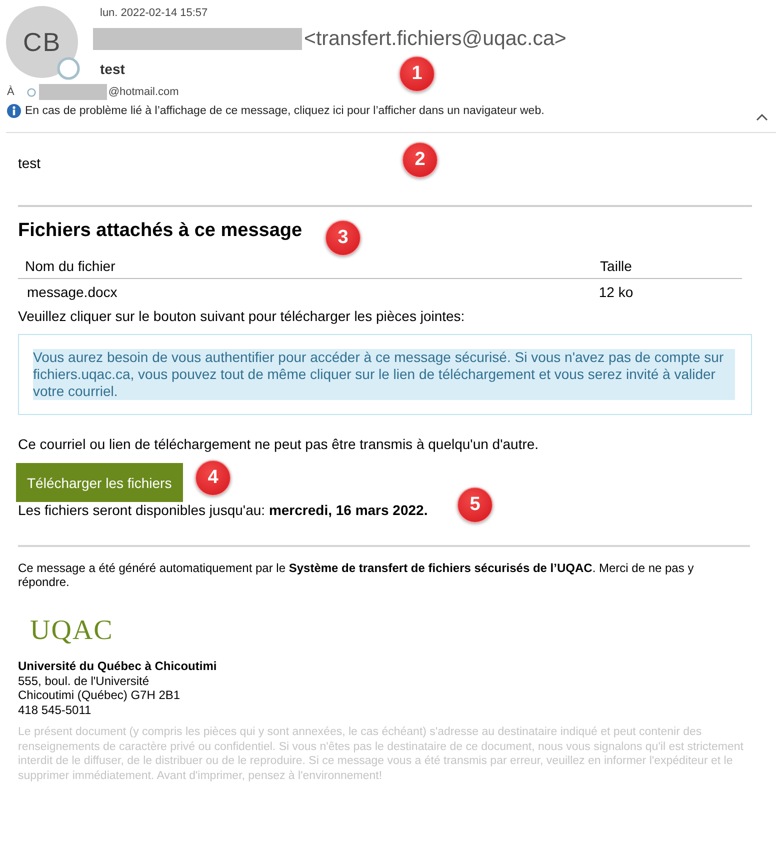 The image size is (776, 850). I want to click on message-subject: test, so click(112, 69).